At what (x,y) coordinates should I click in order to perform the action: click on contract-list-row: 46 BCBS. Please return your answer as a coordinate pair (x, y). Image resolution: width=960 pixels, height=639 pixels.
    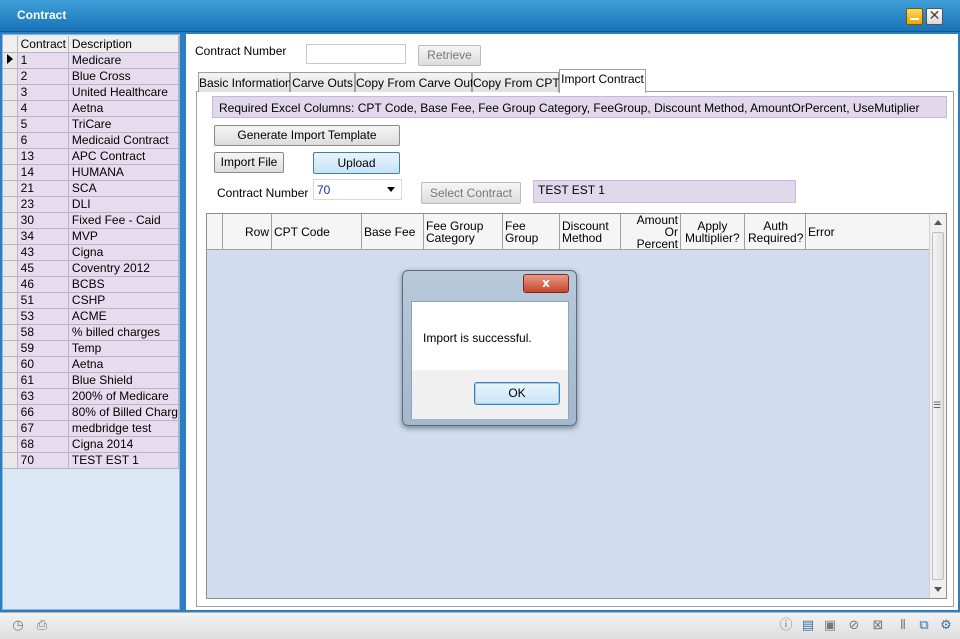
    Looking at the image, I should click on (91, 284).